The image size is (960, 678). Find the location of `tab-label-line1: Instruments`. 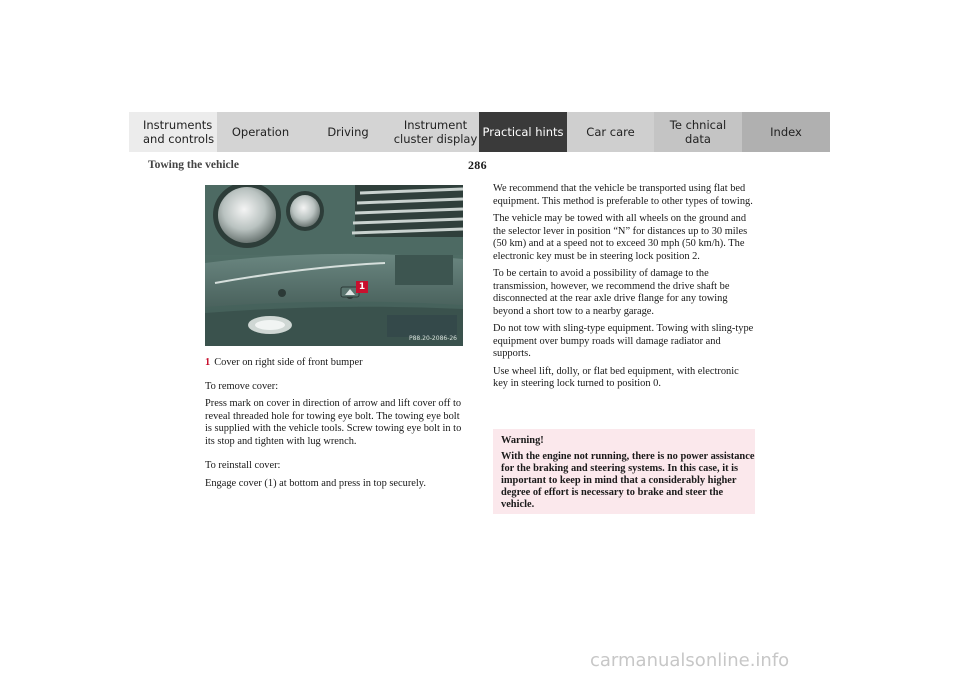

tab-label-line1: Instruments is located at coordinates (178, 125).